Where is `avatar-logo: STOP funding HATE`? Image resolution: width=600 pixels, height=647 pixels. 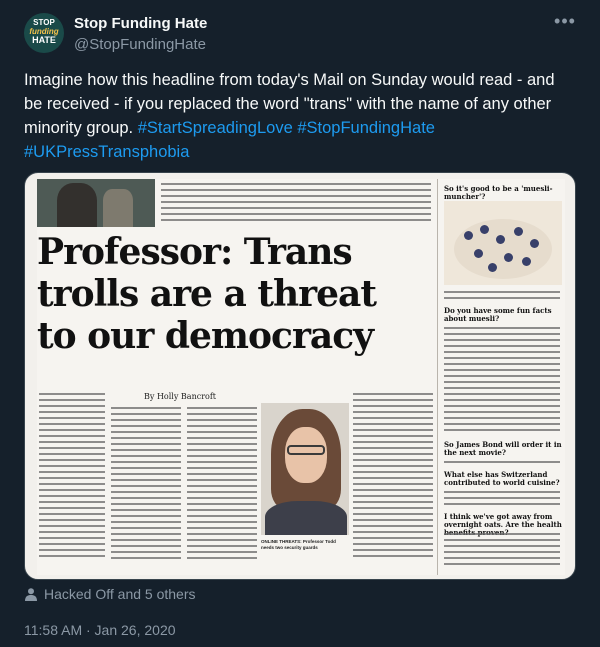 avatar-logo: STOP funding HATE is located at coordinates (44, 31).